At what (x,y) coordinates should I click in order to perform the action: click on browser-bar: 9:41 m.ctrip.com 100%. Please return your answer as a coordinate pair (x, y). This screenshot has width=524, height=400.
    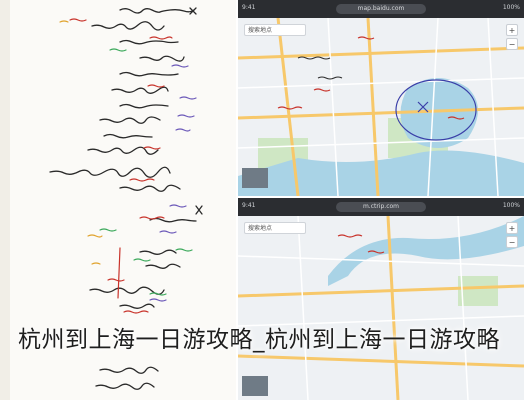
    Looking at the image, I should click on (381, 207).